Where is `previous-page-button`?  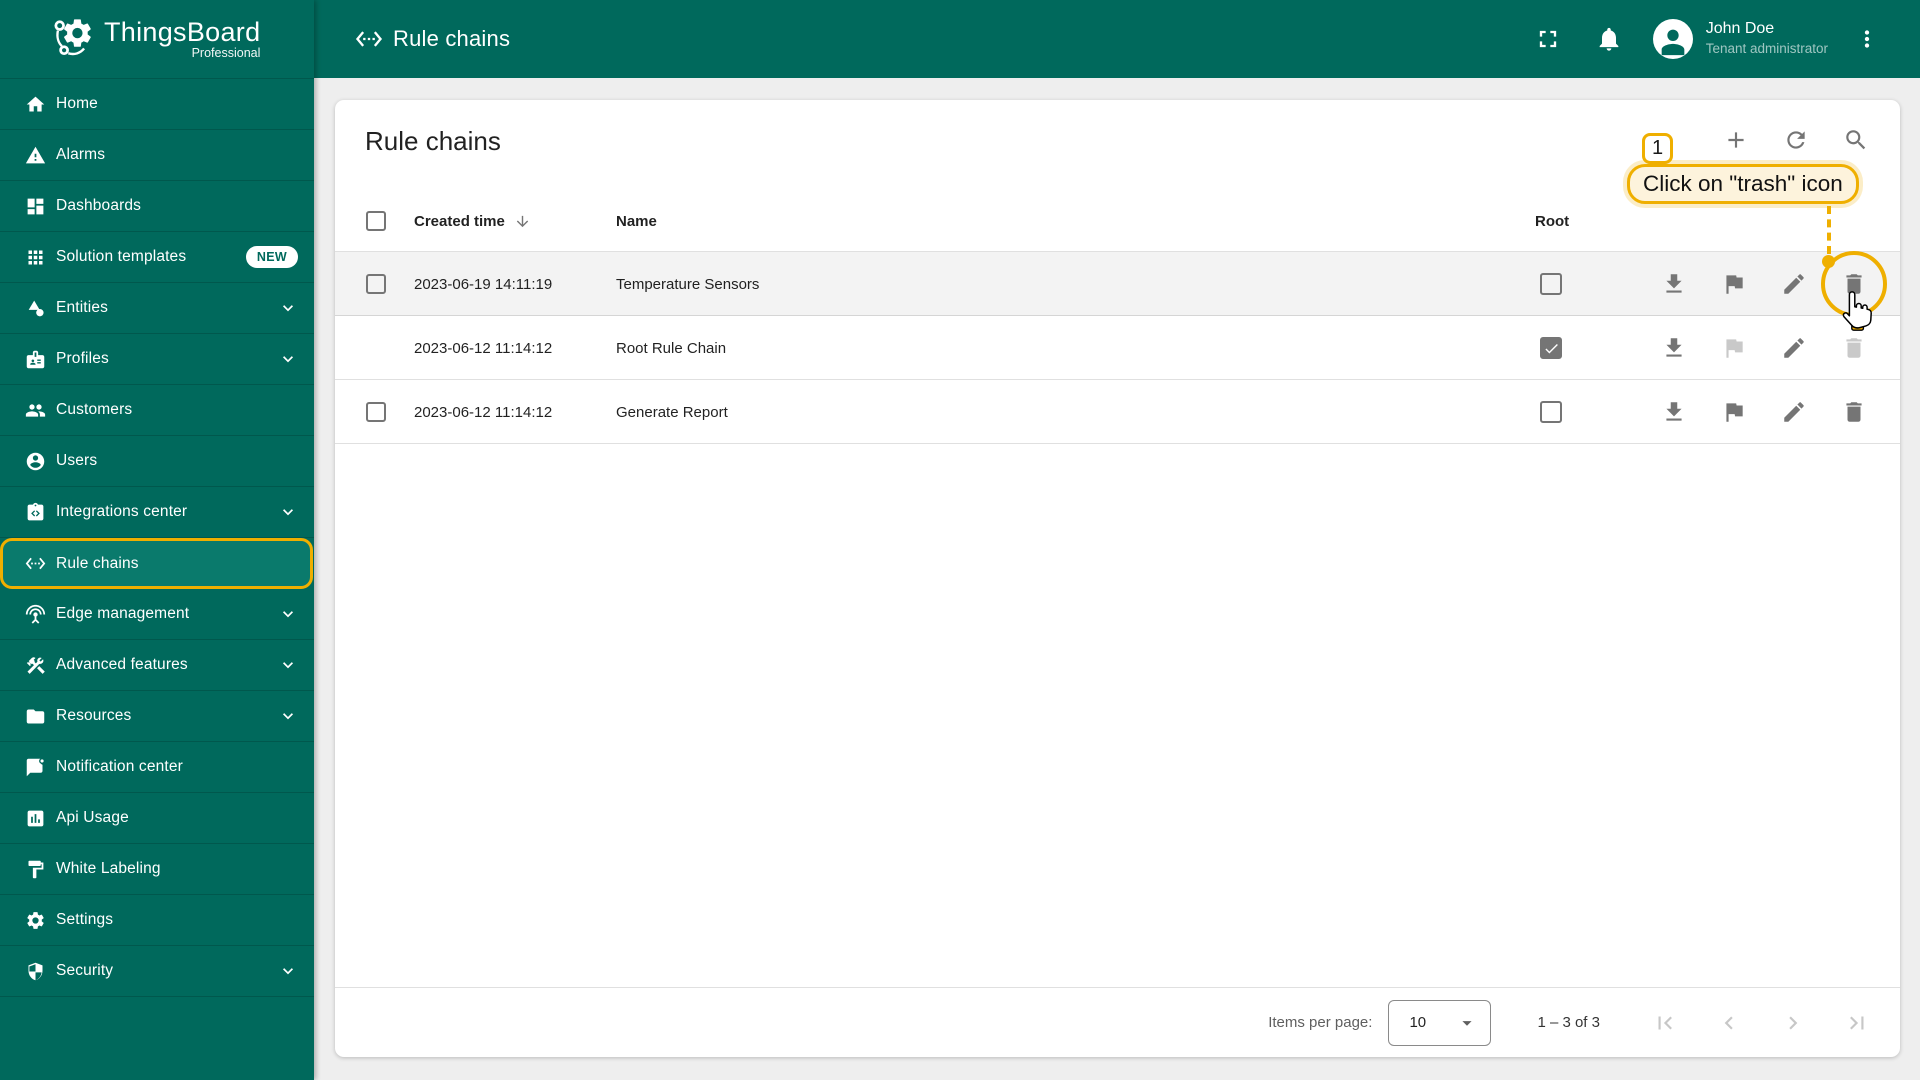
previous-page-button is located at coordinates (1729, 1023).